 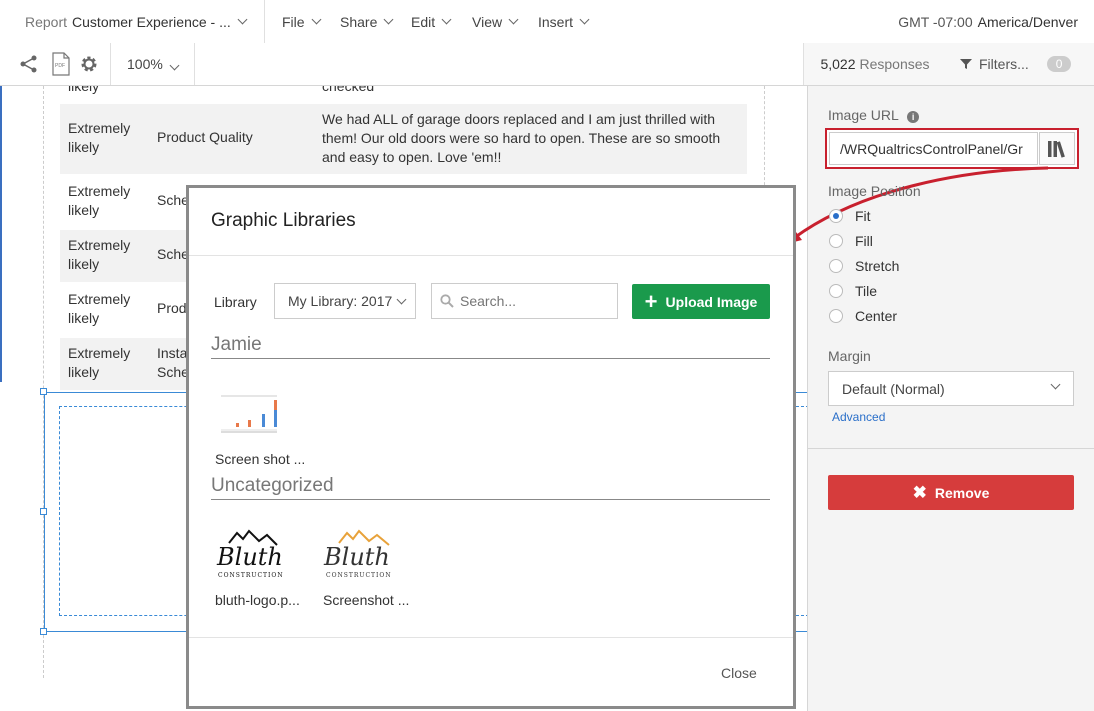 I want to click on radio-fit-label: Fit, so click(x=863, y=216).